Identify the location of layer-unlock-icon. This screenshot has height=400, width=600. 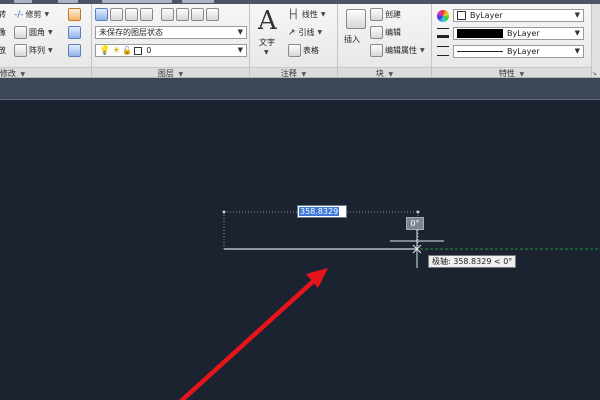
(212, 14).